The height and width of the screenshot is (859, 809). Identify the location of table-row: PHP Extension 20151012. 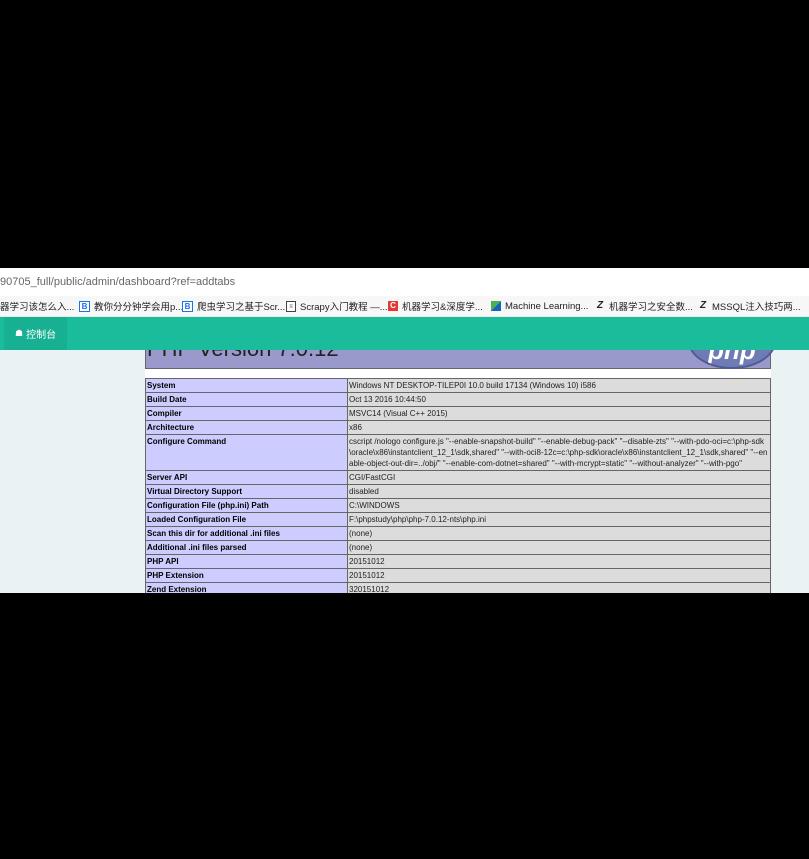
(458, 575).